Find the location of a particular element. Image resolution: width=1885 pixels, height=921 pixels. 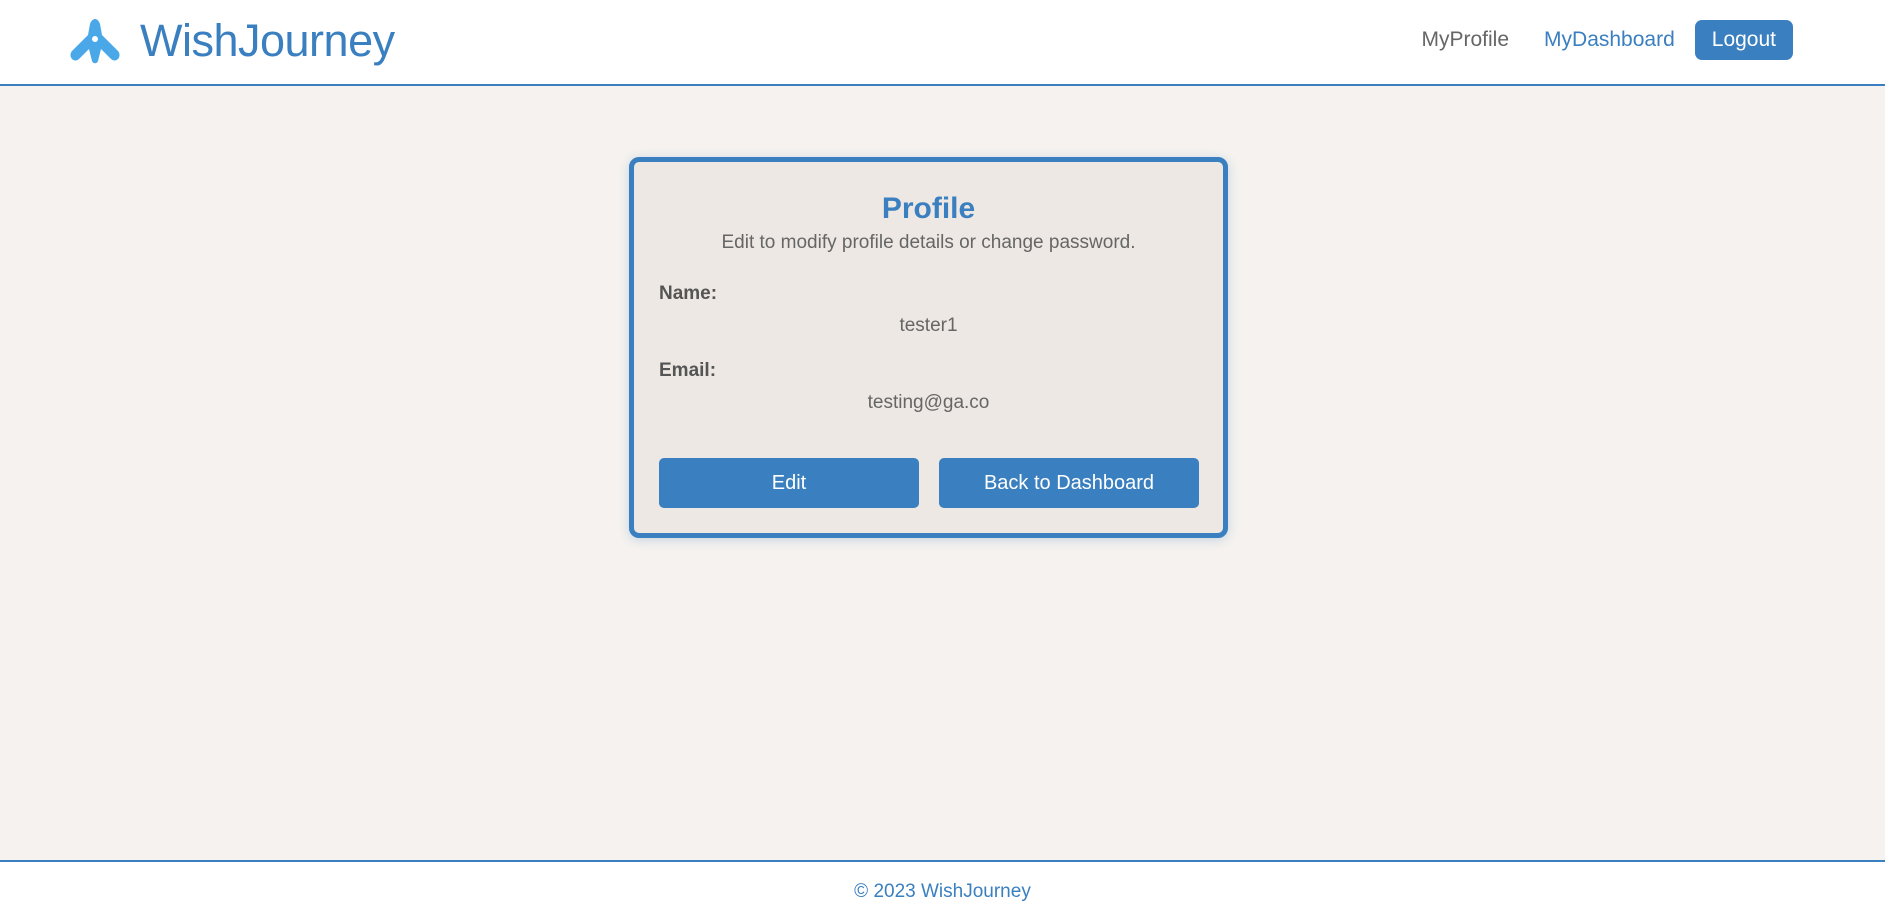

top-header: WishJourney MyProfile MyDashboard Logout is located at coordinates (942, 43).